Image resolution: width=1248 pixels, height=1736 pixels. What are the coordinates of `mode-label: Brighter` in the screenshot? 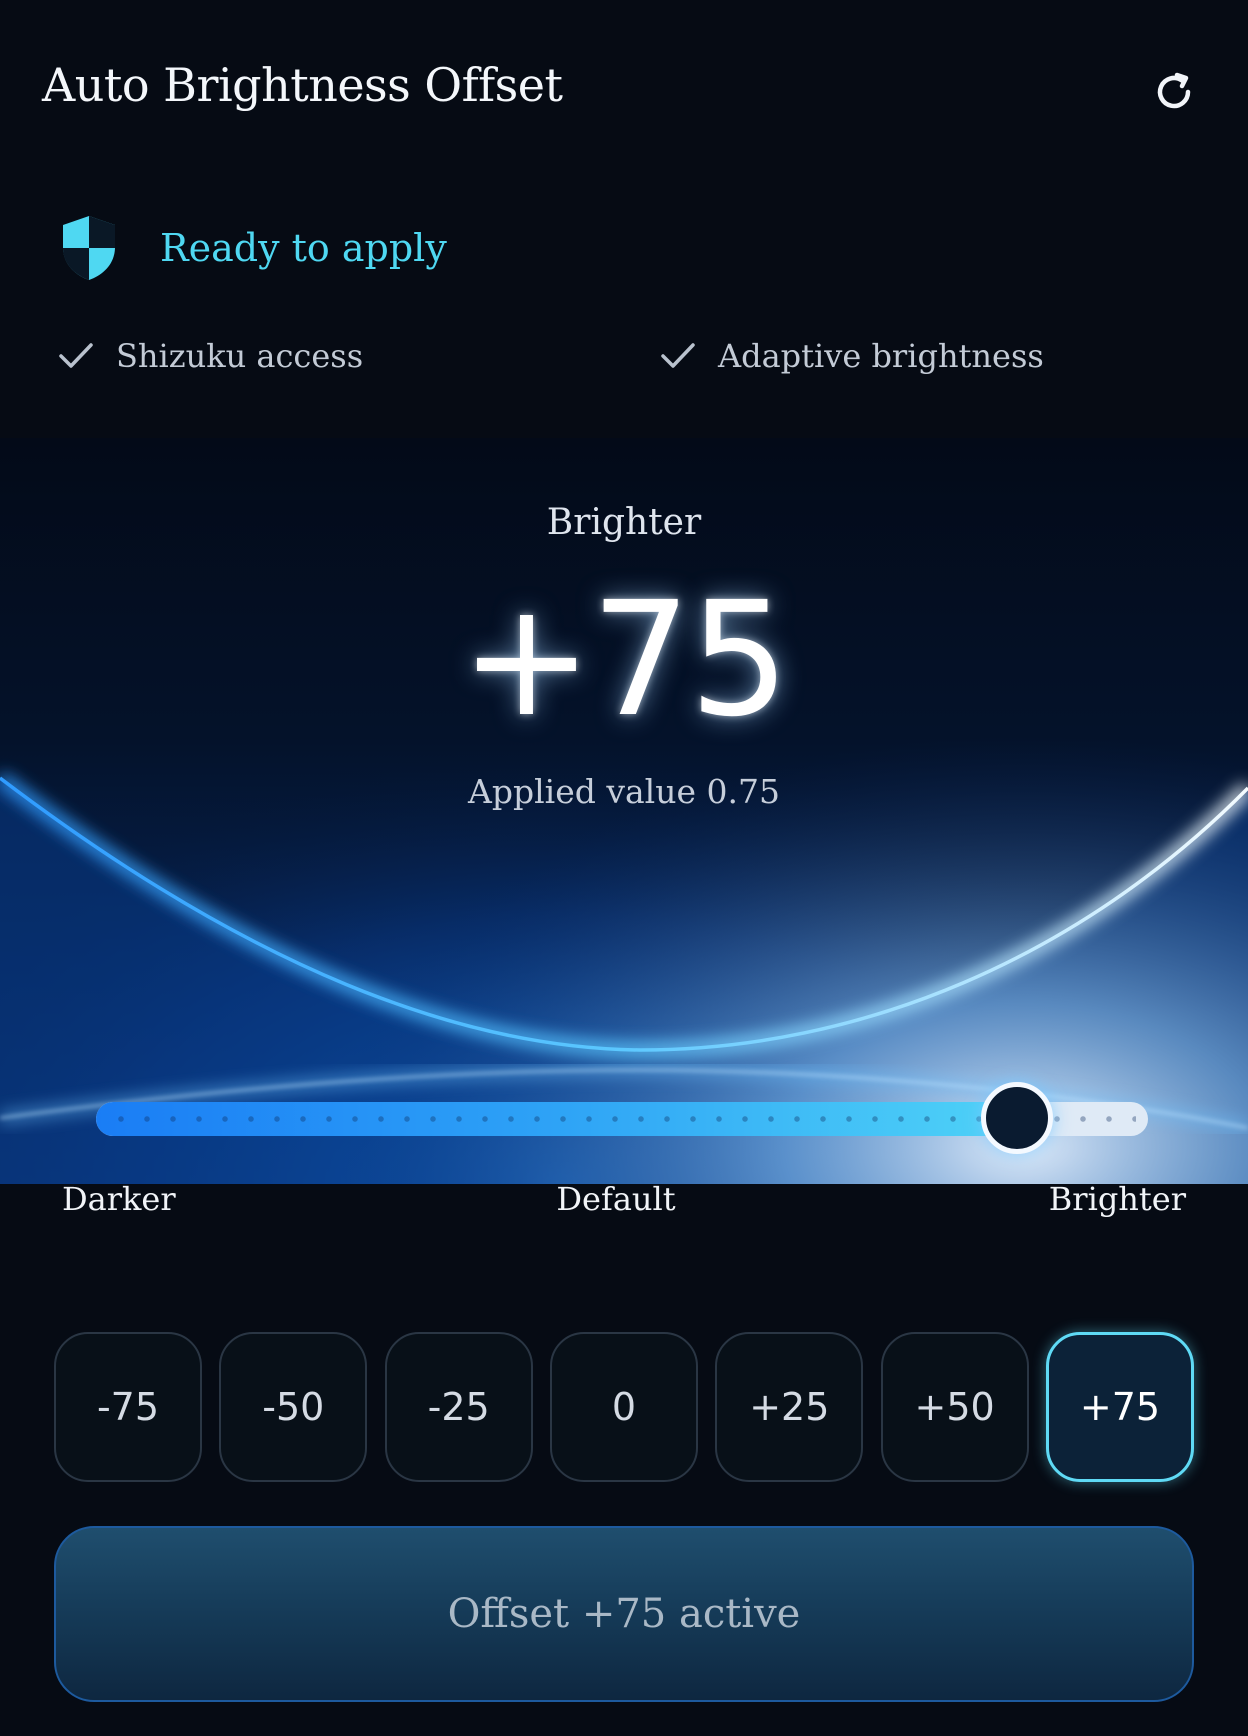 It's located at (624, 522).